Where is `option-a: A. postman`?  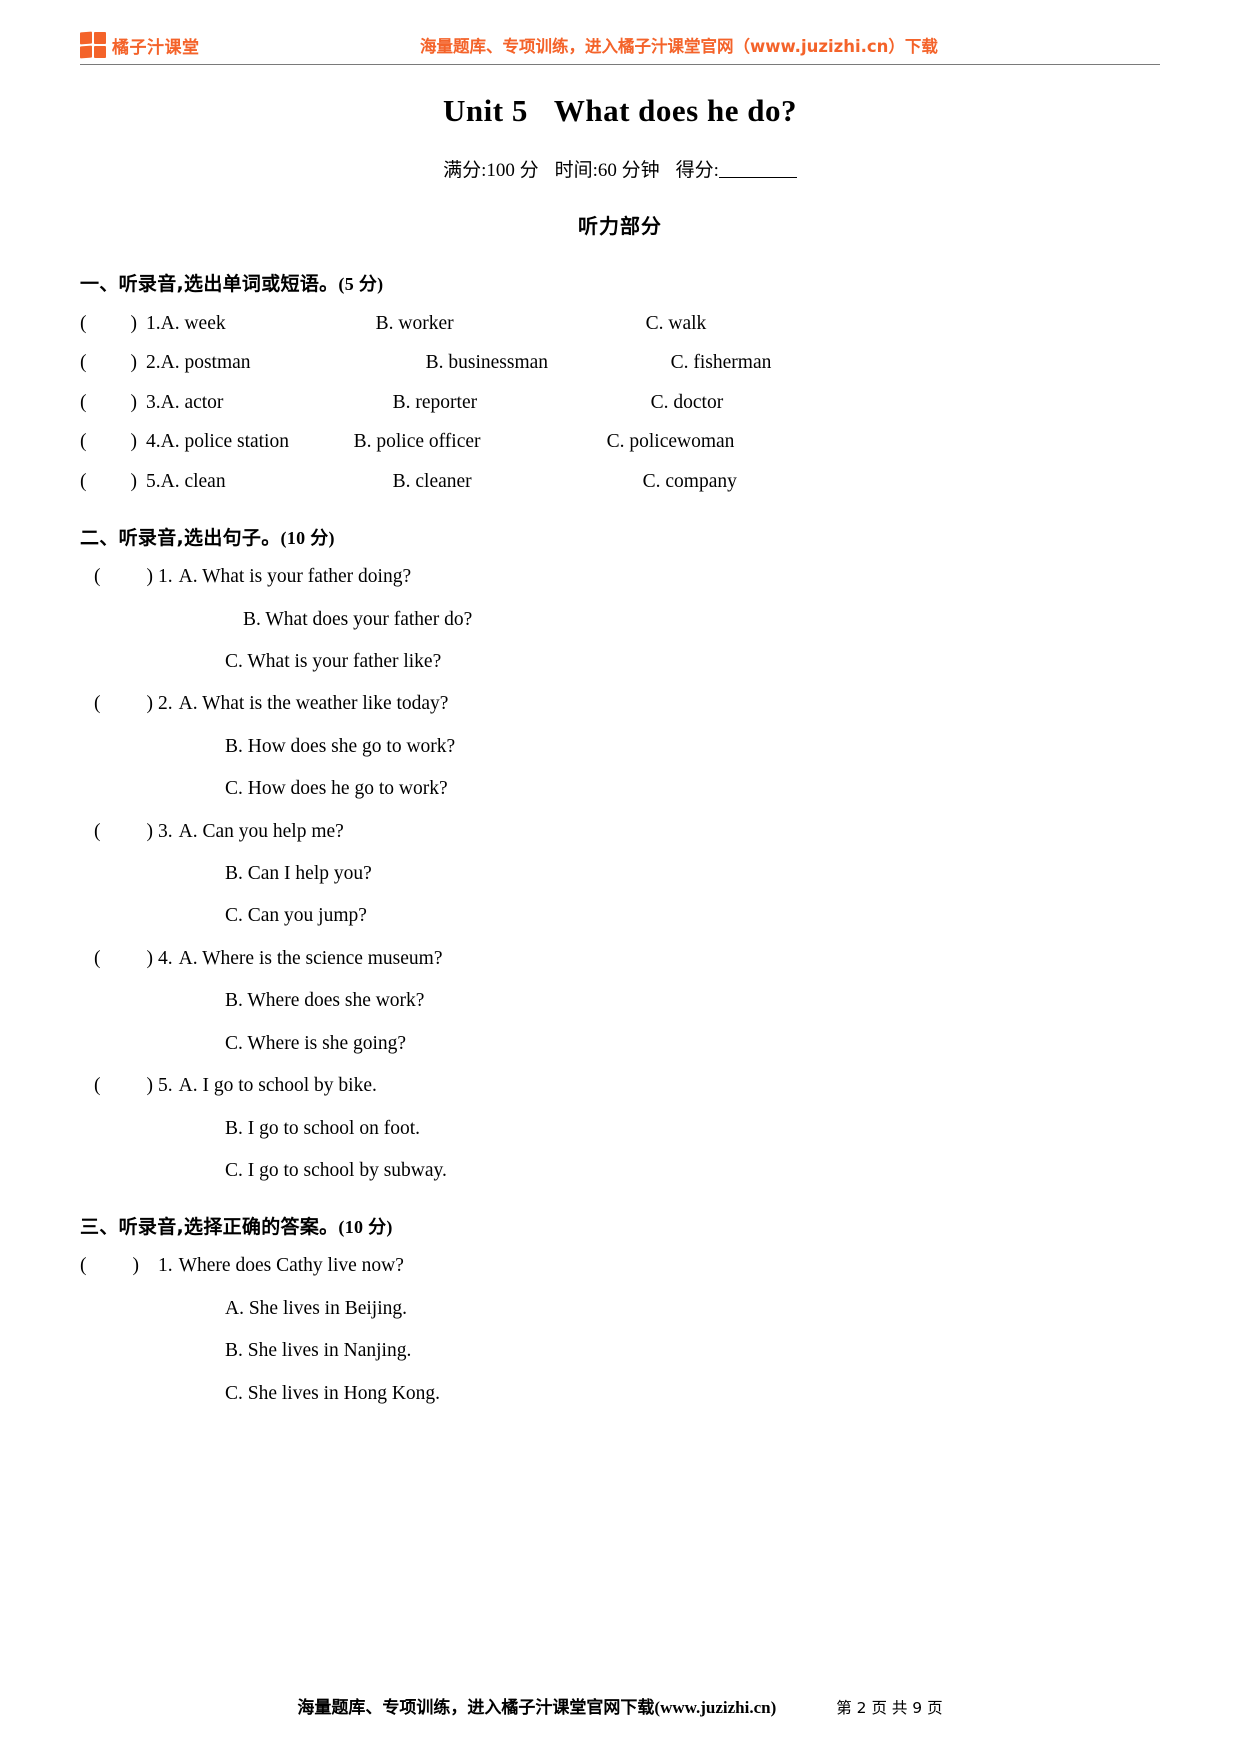
option-a: A. postman is located at coordinates (293, 363).